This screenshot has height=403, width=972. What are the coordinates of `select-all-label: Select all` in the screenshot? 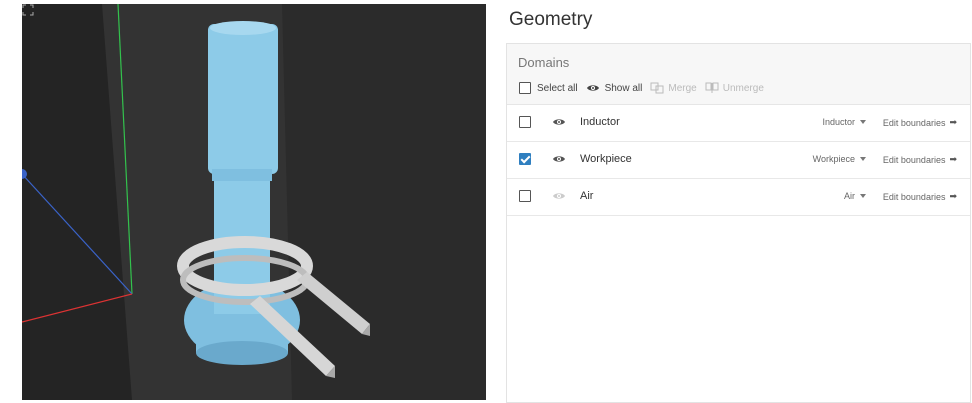 It's located at (557, 88).